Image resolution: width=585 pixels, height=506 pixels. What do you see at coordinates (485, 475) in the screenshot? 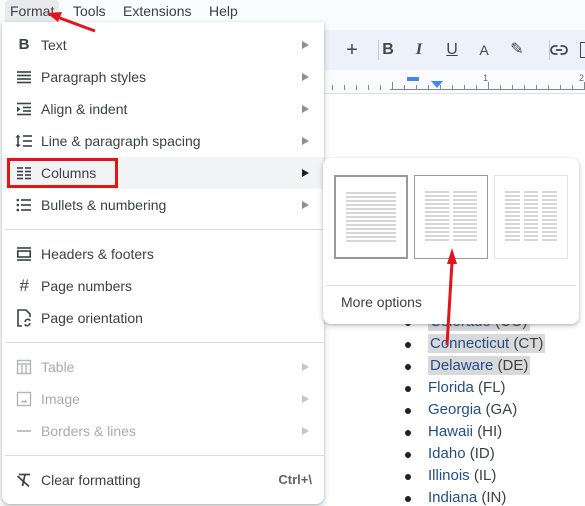
I see `state-abbreviation: (IL)` at bounding box center [485, 475].